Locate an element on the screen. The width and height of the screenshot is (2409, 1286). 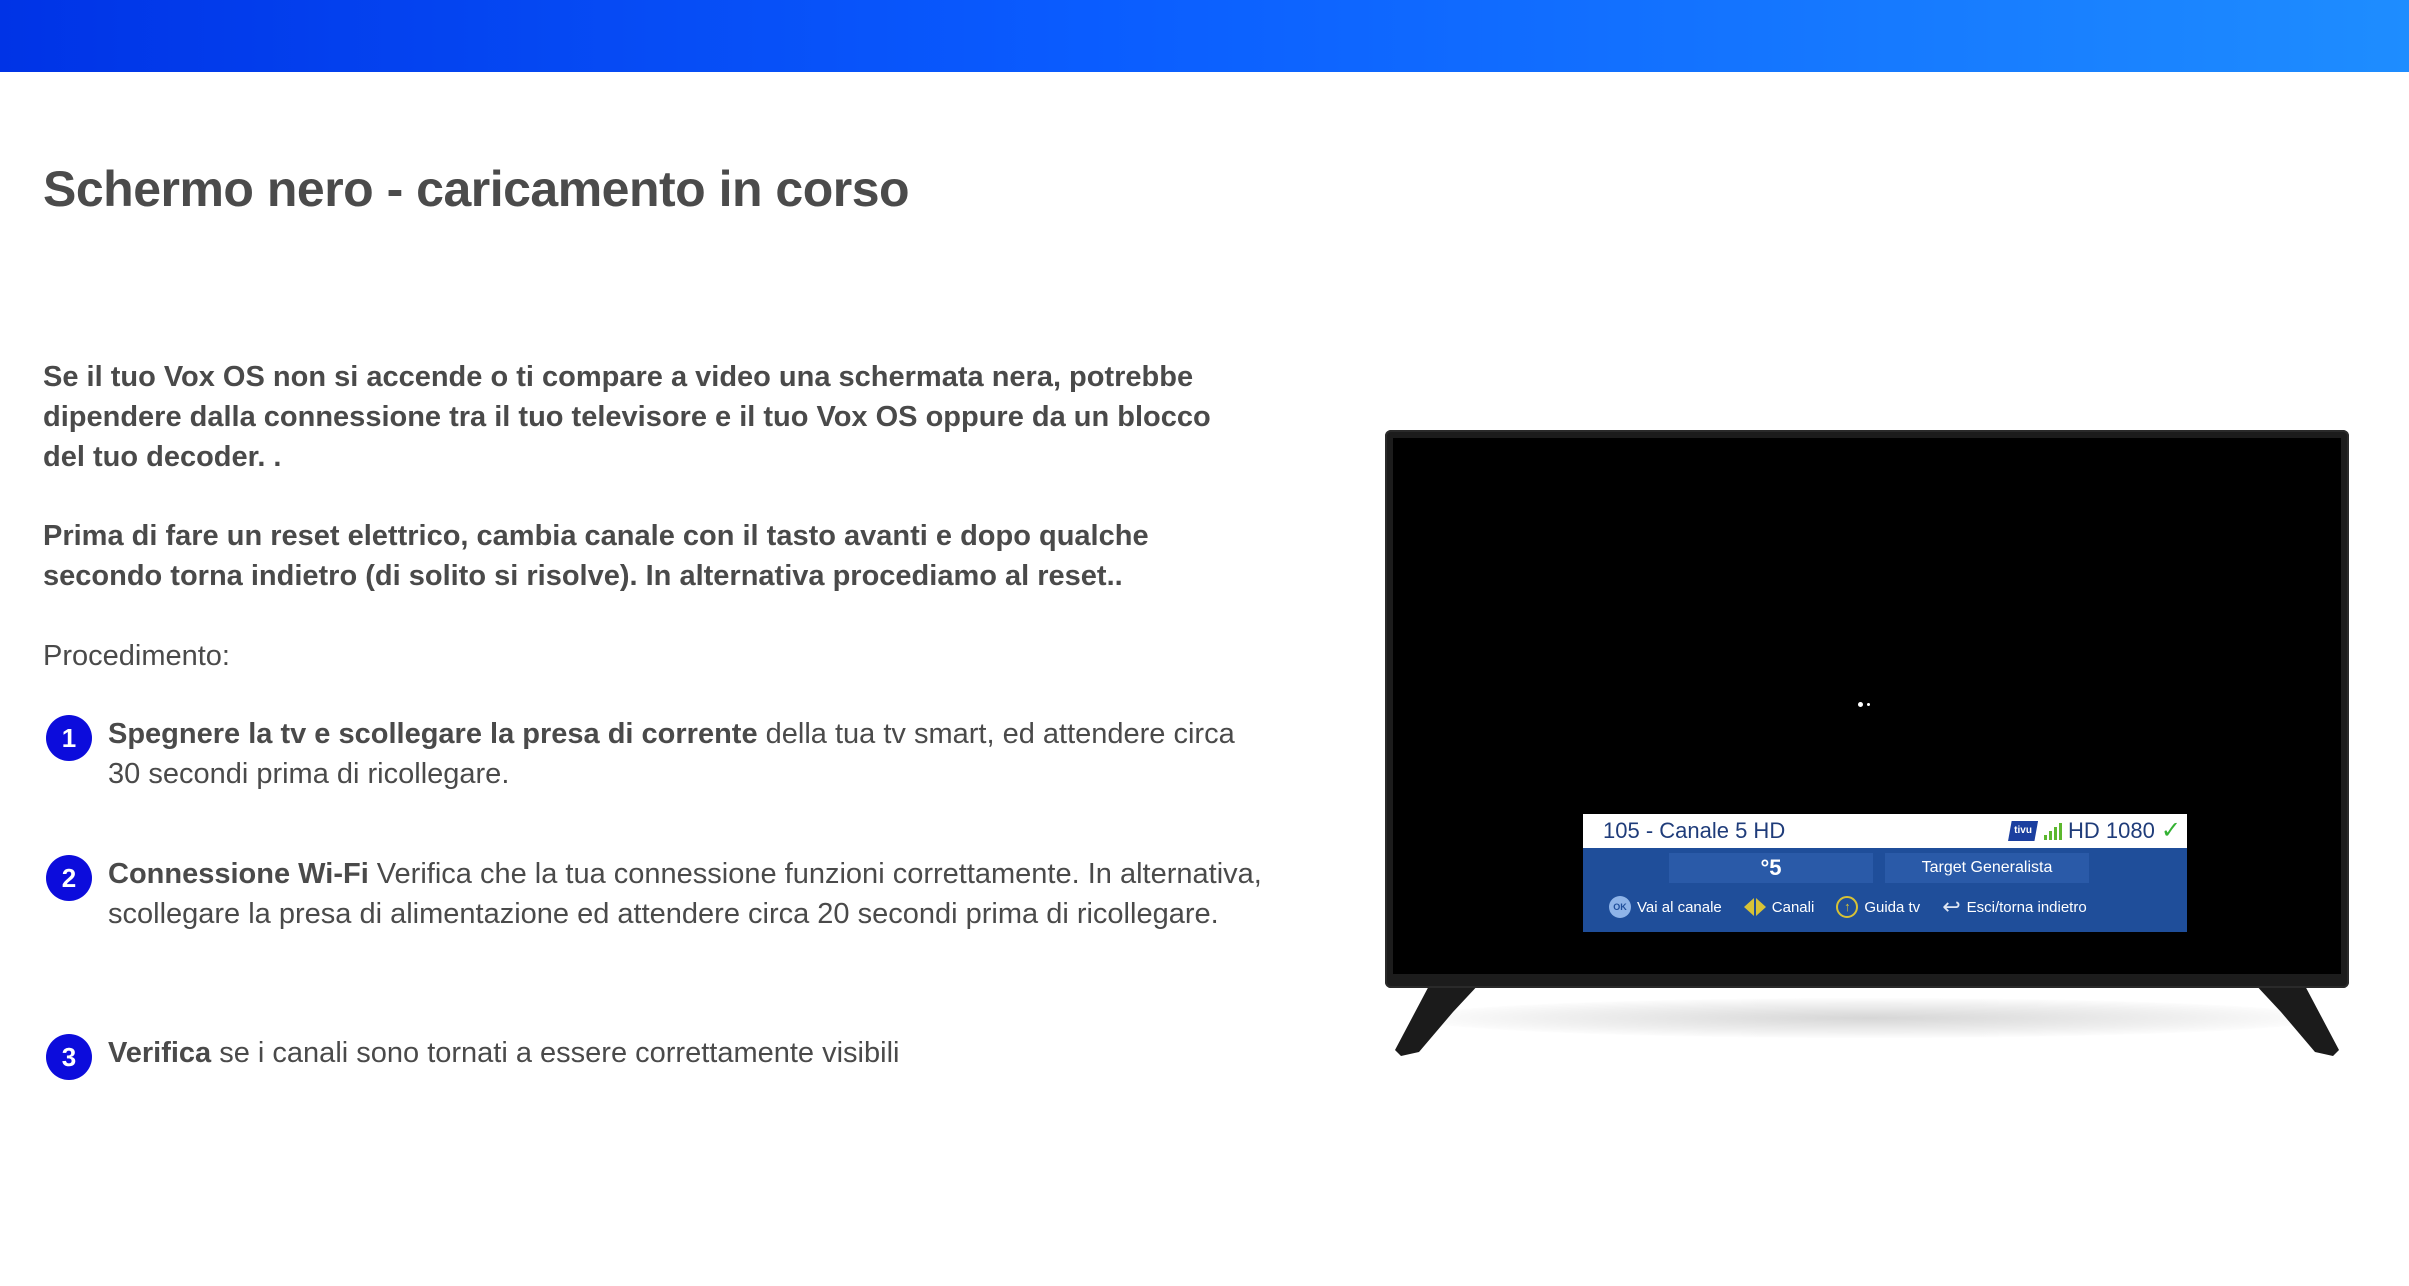
hint-label: Vai al canale is located at coordinates (1679, 907).